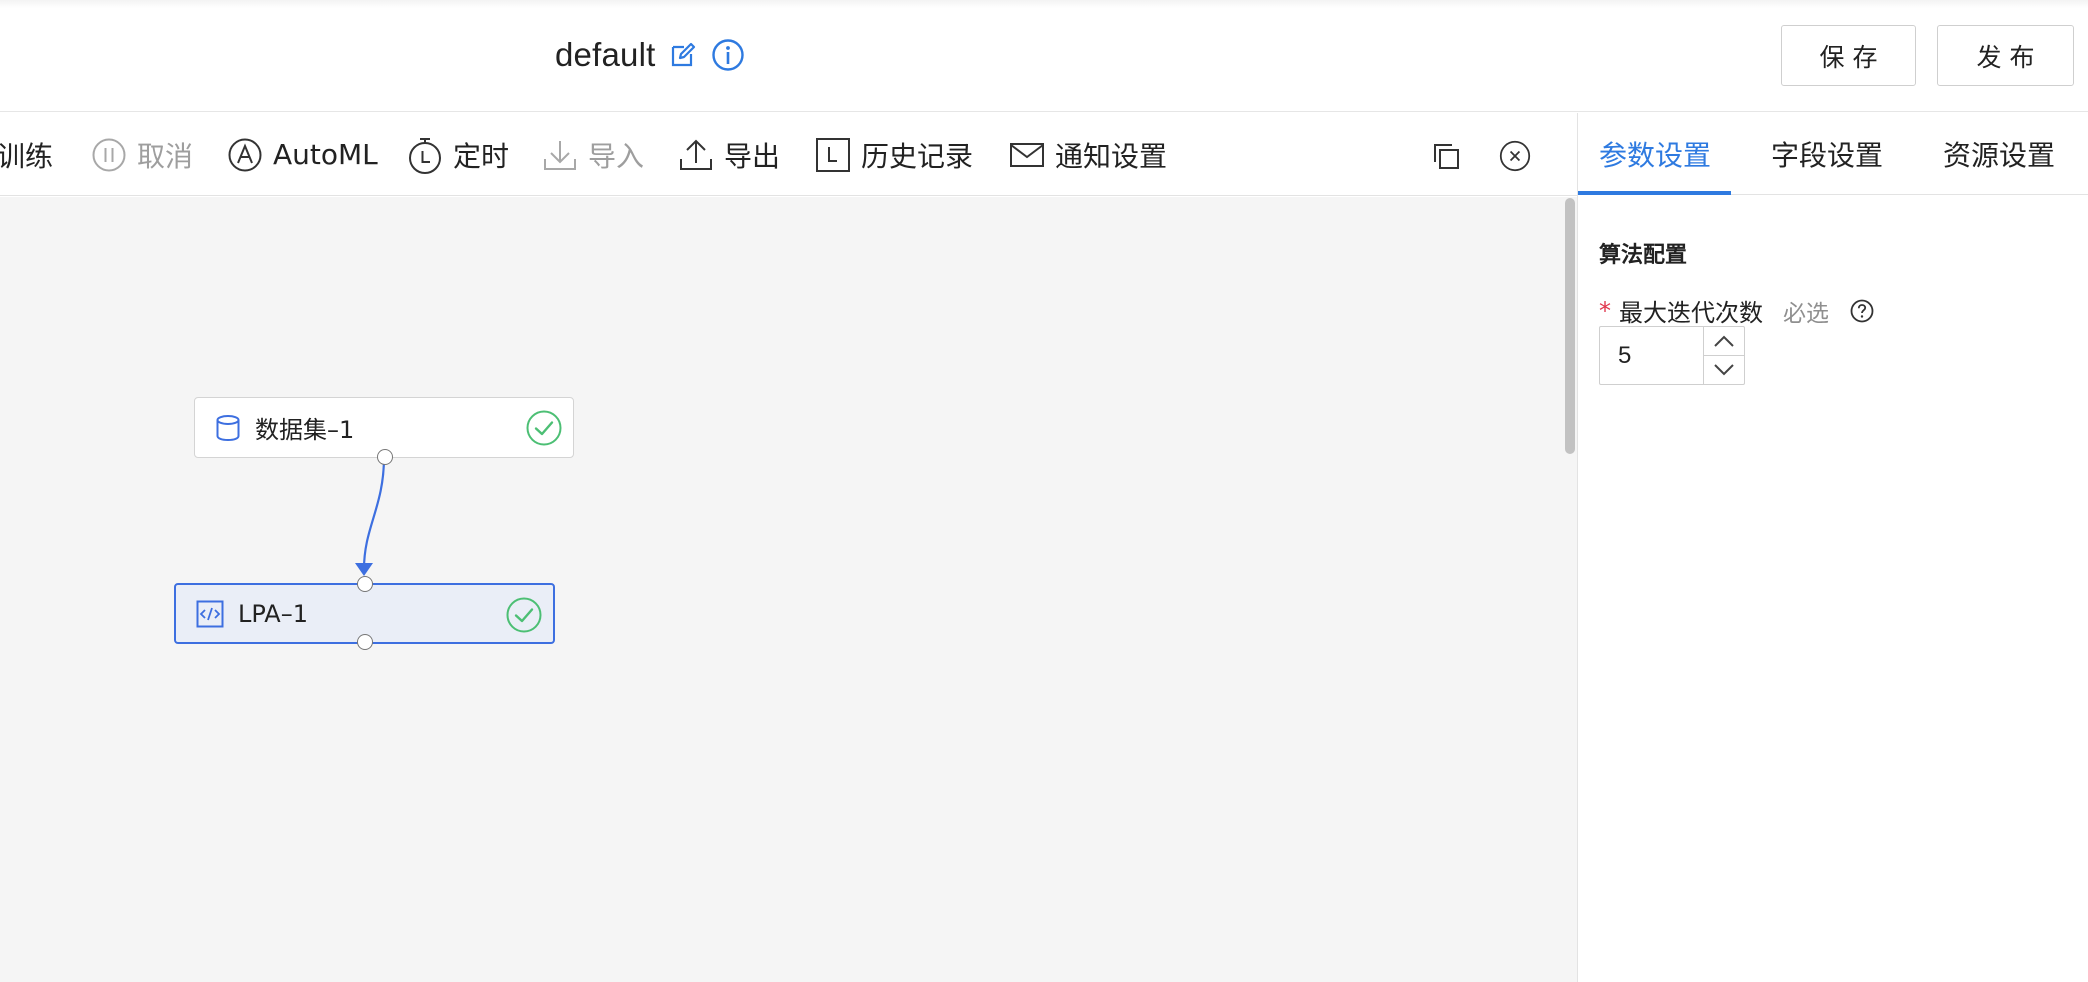 This screenshot has height=982, width=2088. What do you see at coordinates (833, 155) in the screenshot?
I see `history-icon` at bounding box center [833, 155].